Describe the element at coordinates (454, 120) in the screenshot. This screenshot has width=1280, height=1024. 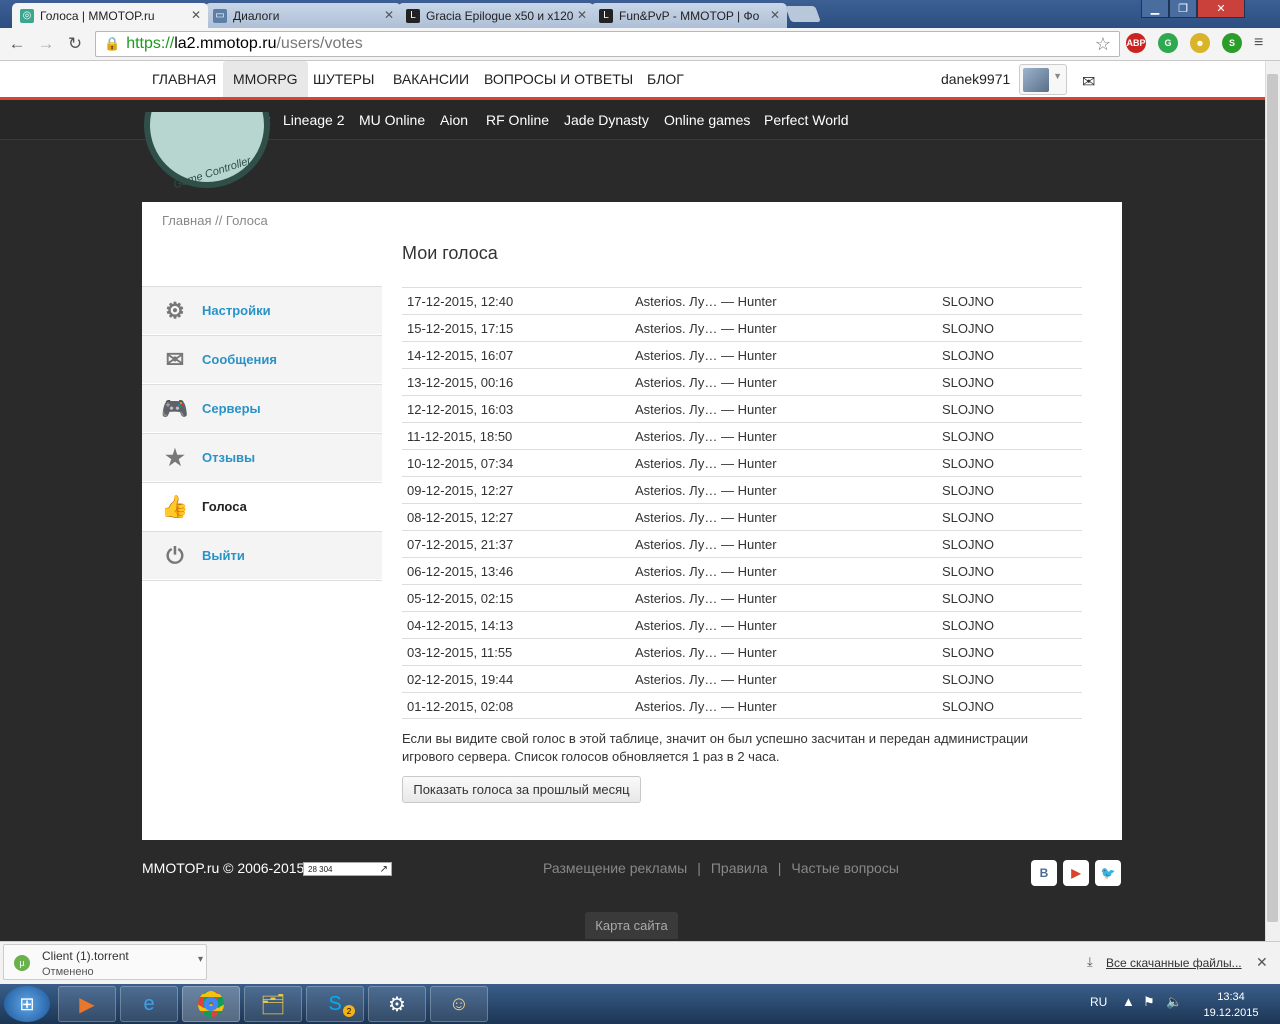
I see `game-nav-aion: Aion` at that location.